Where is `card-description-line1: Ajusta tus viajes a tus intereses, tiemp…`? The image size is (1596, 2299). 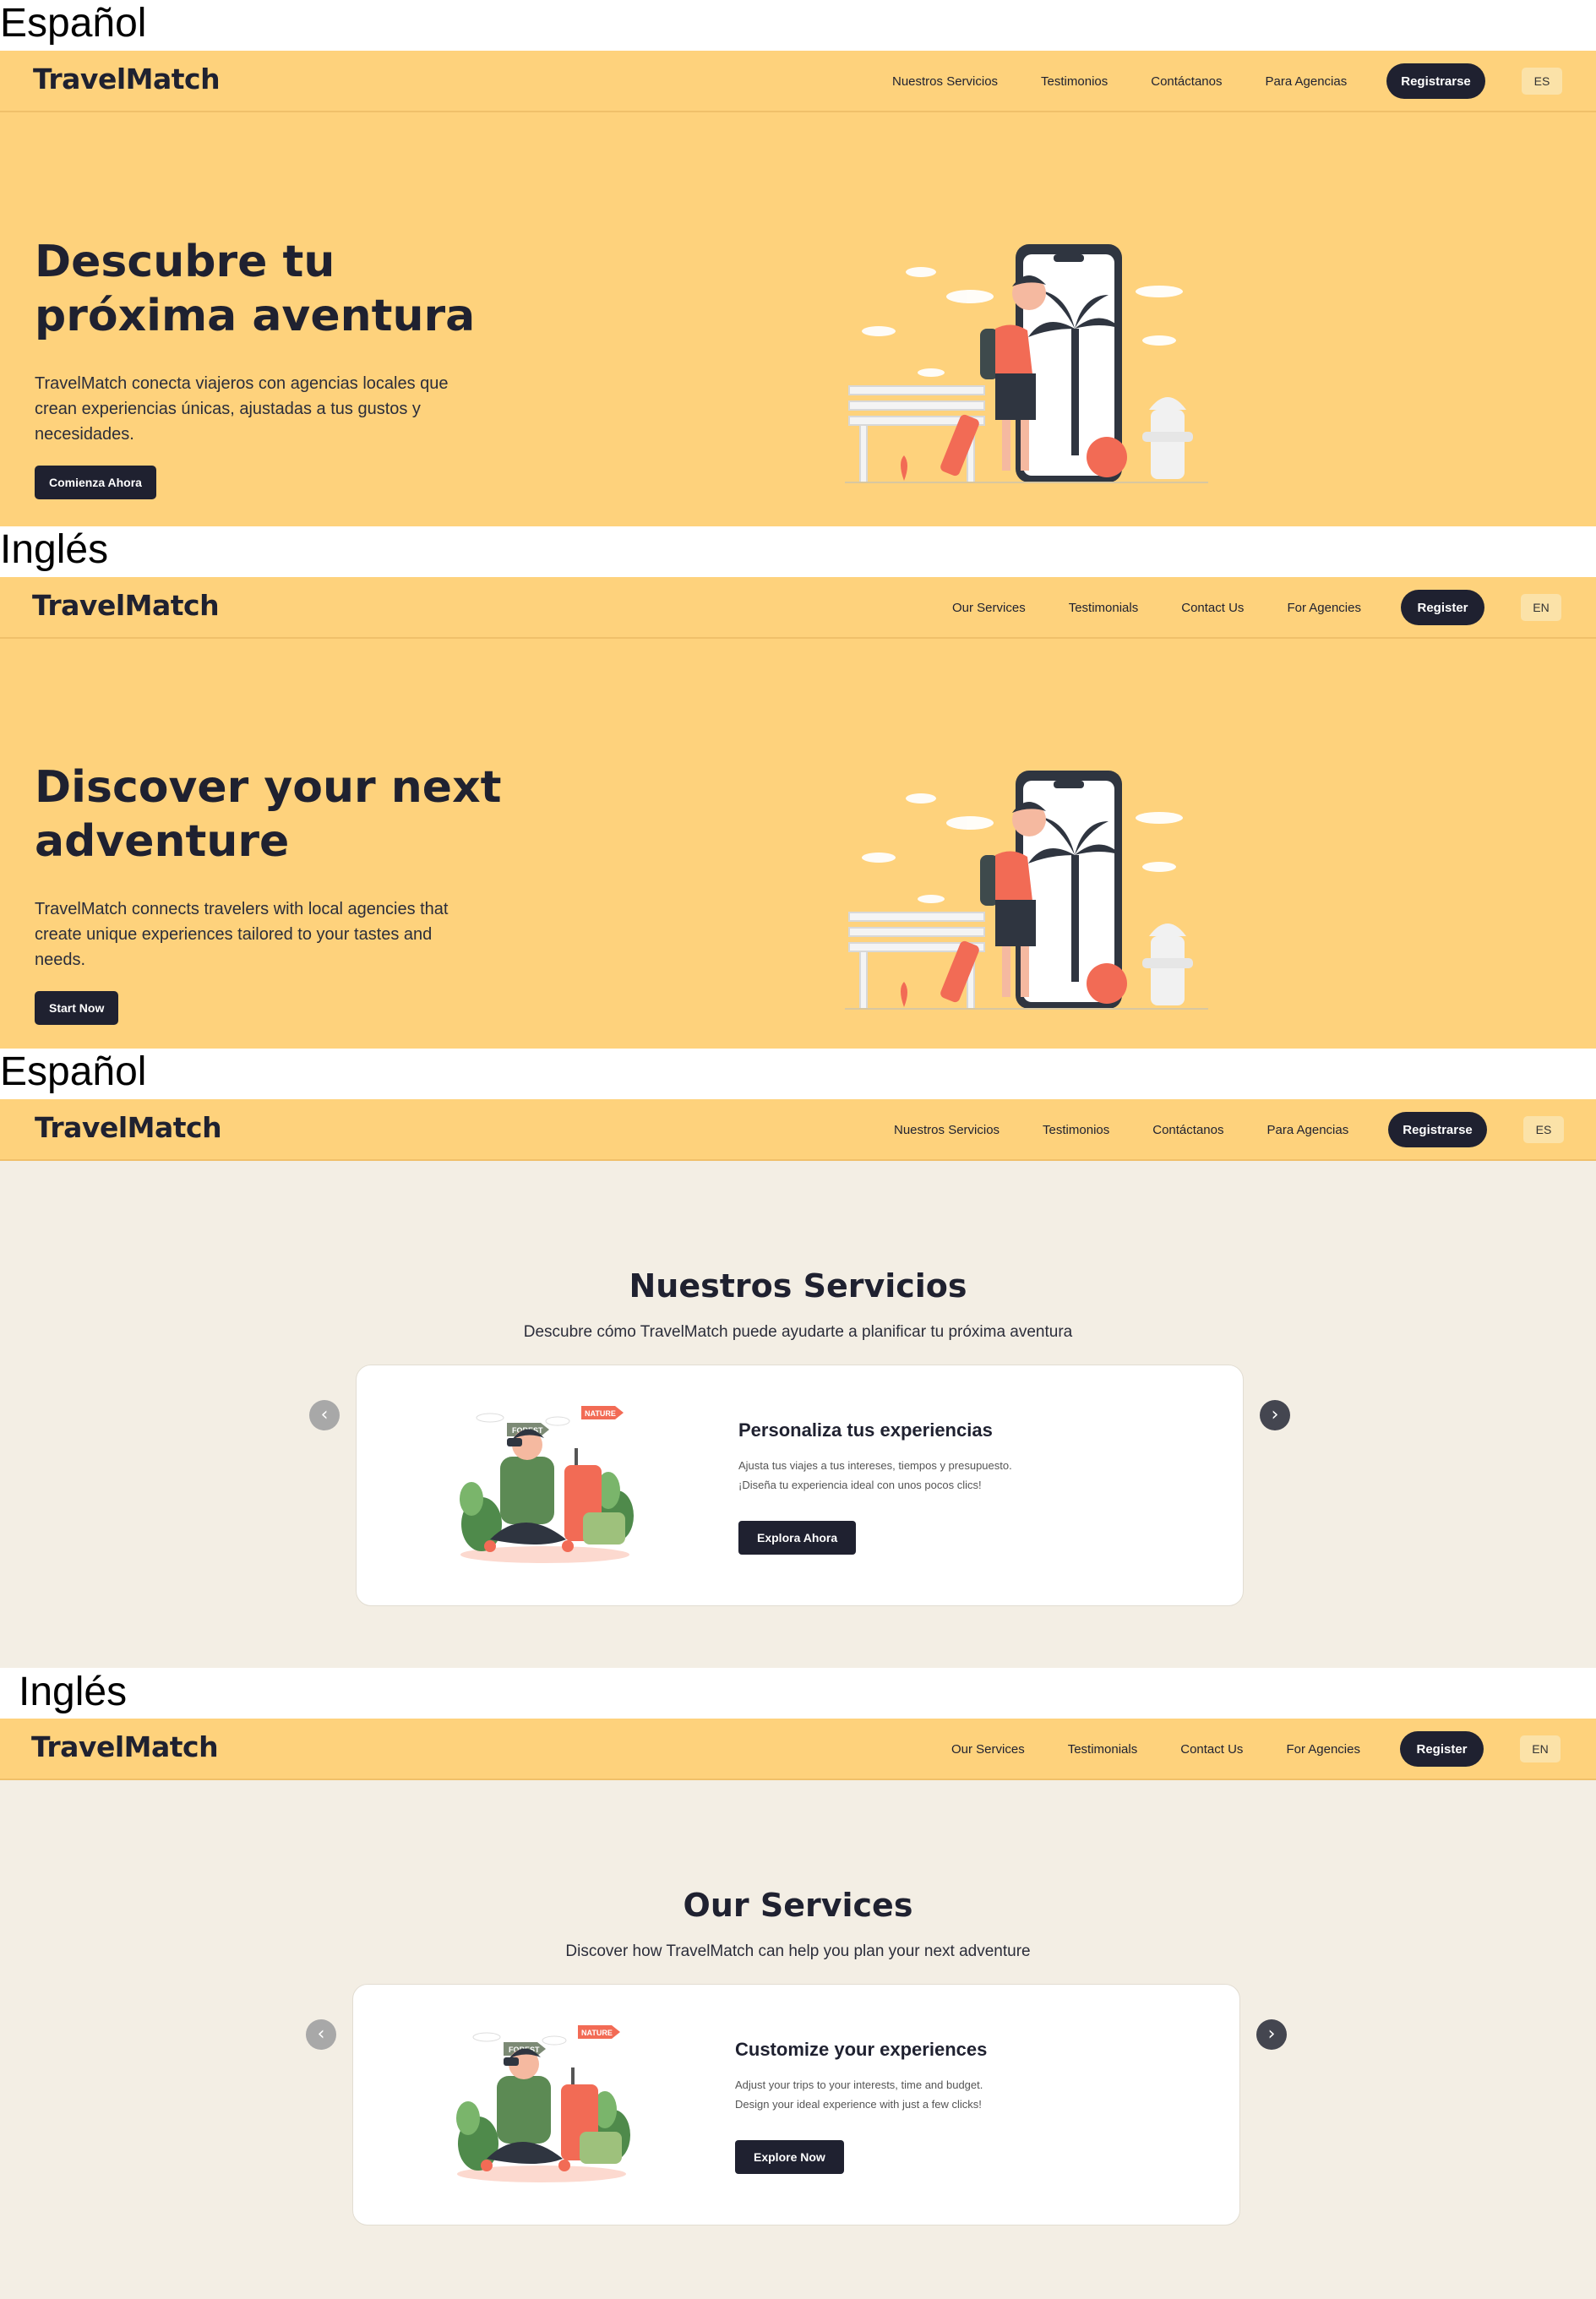 card-description-line1: Ajusta tus viajes a tus intereses, tiemp… is located at coordinates (875, 1466).